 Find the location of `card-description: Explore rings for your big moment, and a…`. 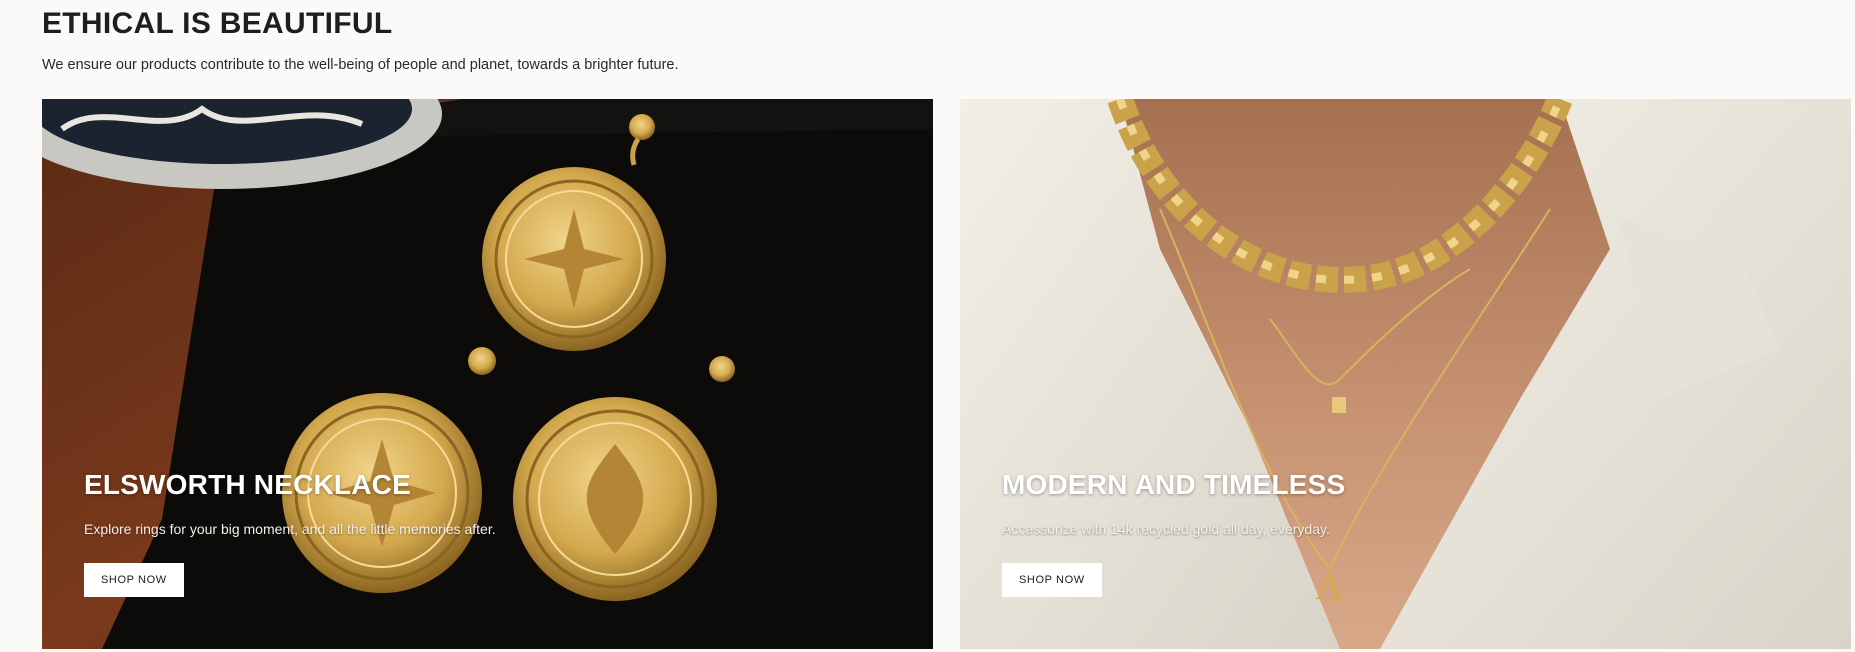

card-description: Explore rings for your big moment, and a… is located at coordinates (290, 529).